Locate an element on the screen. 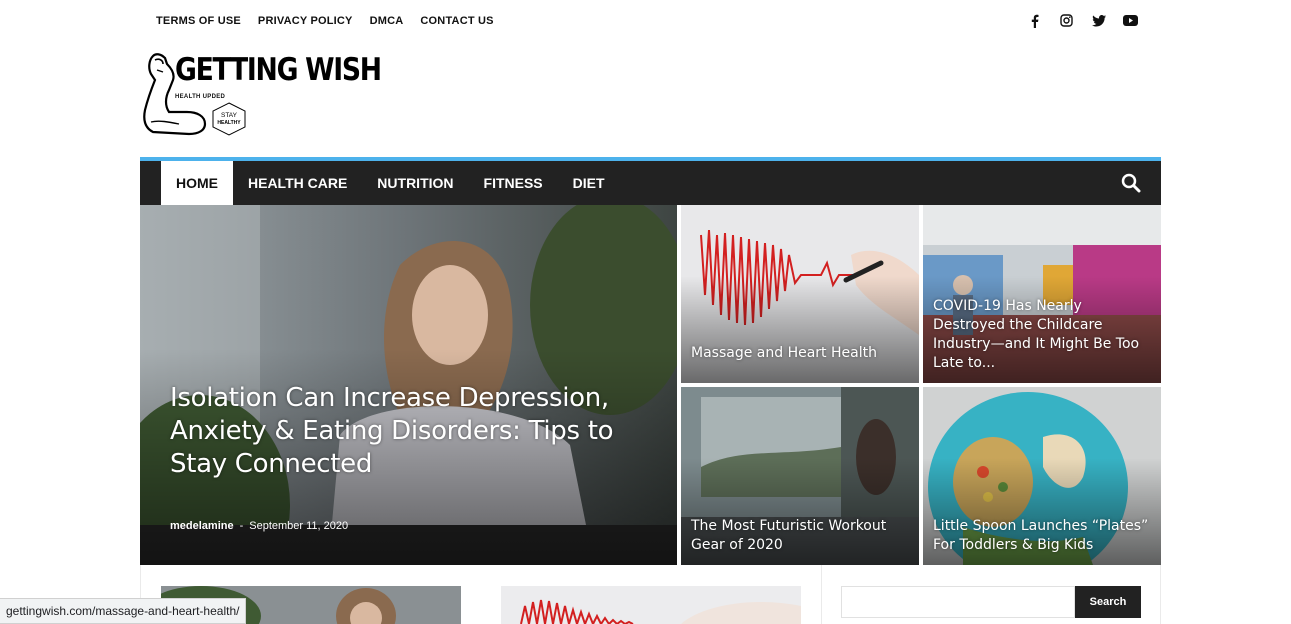 This screenshot has height=624, width=1291. search-icon is located at coordinates (1131, 183).